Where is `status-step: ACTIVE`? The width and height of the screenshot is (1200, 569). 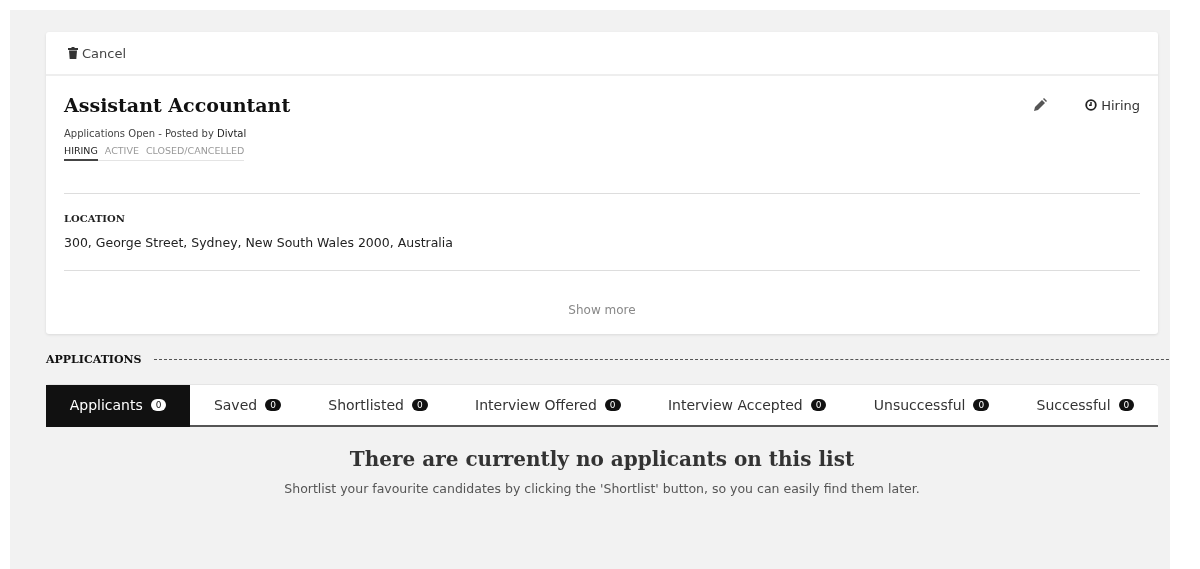
status-step: ACTIVE is located at coordinates (121, 152).